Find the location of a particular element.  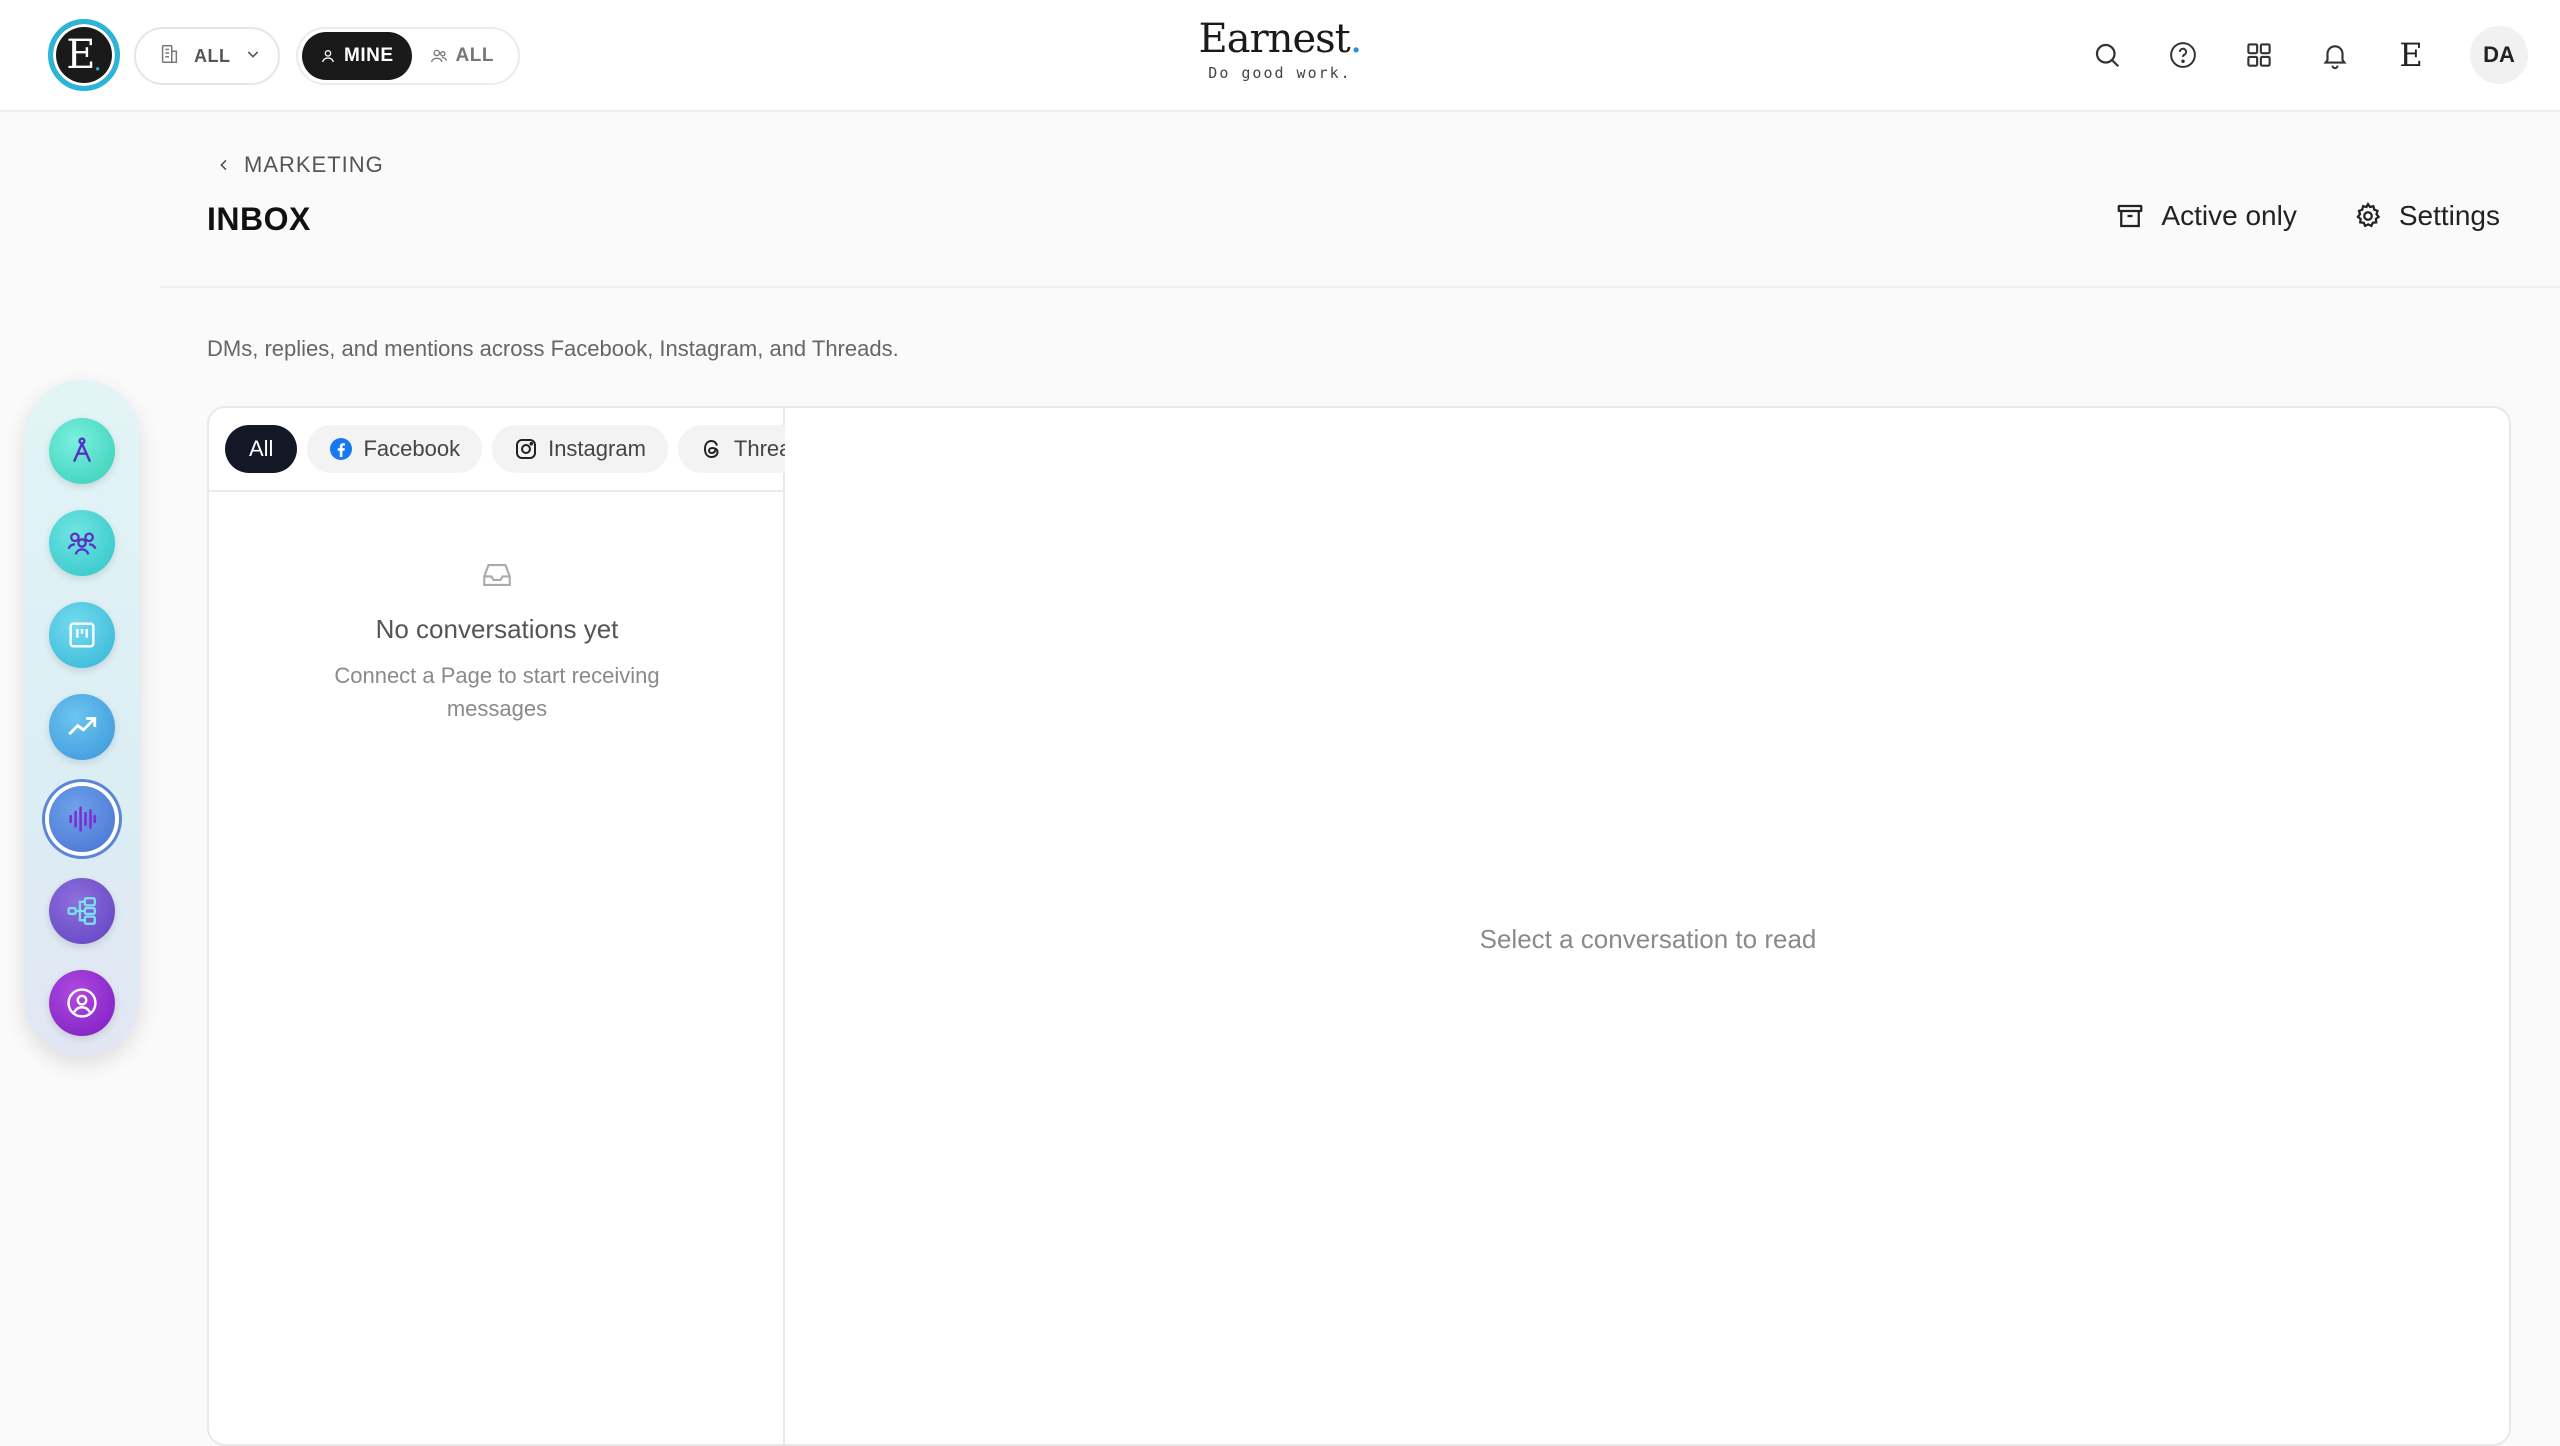

audio-wave-icon is located at coordinates (83, 819).